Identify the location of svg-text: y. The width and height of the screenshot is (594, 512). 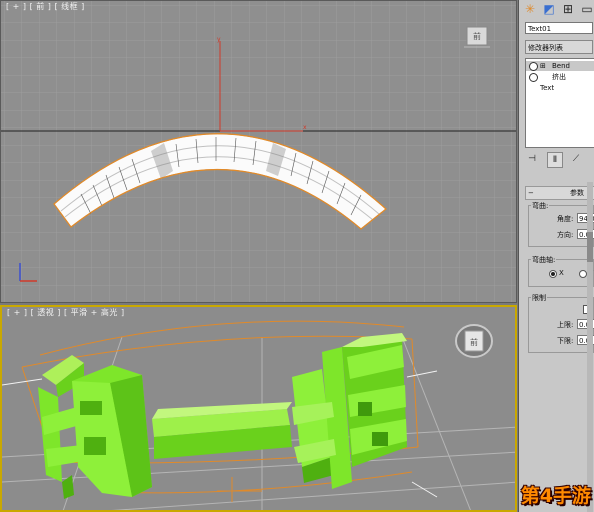
(219, 39).